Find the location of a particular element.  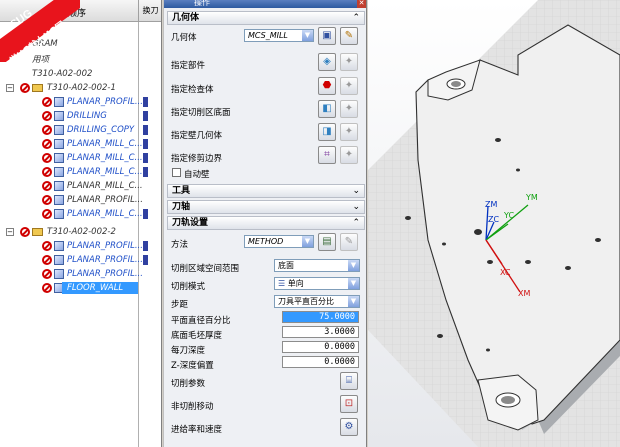

program-group-icon is located at coordinates (37, 232).